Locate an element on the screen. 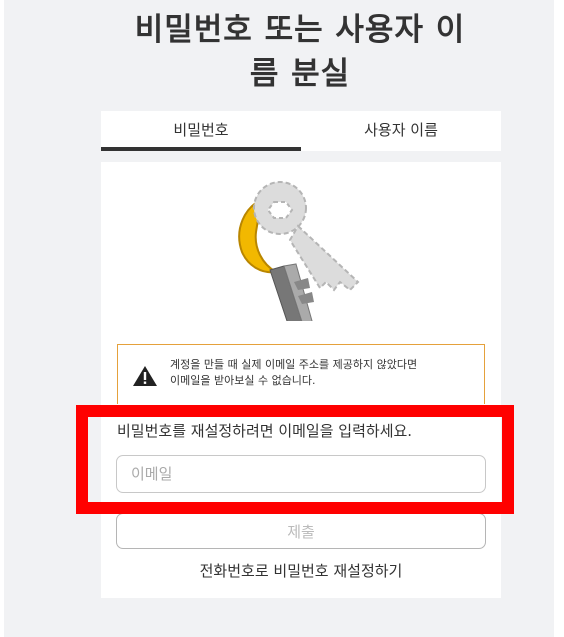  tab-password-label: 비밀번호 is located at coordinates (201, 130).